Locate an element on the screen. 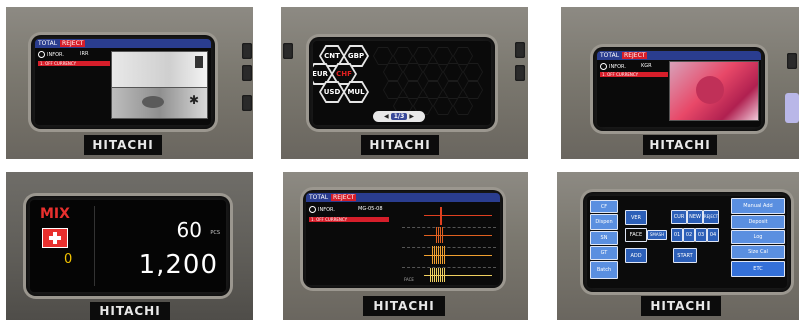 This screenshot has width=799, height=320. btn-batch: Batch is located at coordinates (604, 270).